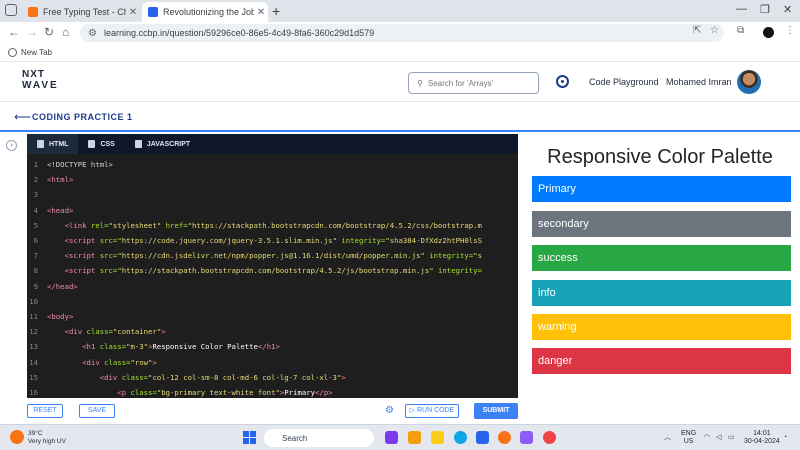  Describe the element at coordinates (549, 437) in the screenshot. I see `chrome-icon` at that location.